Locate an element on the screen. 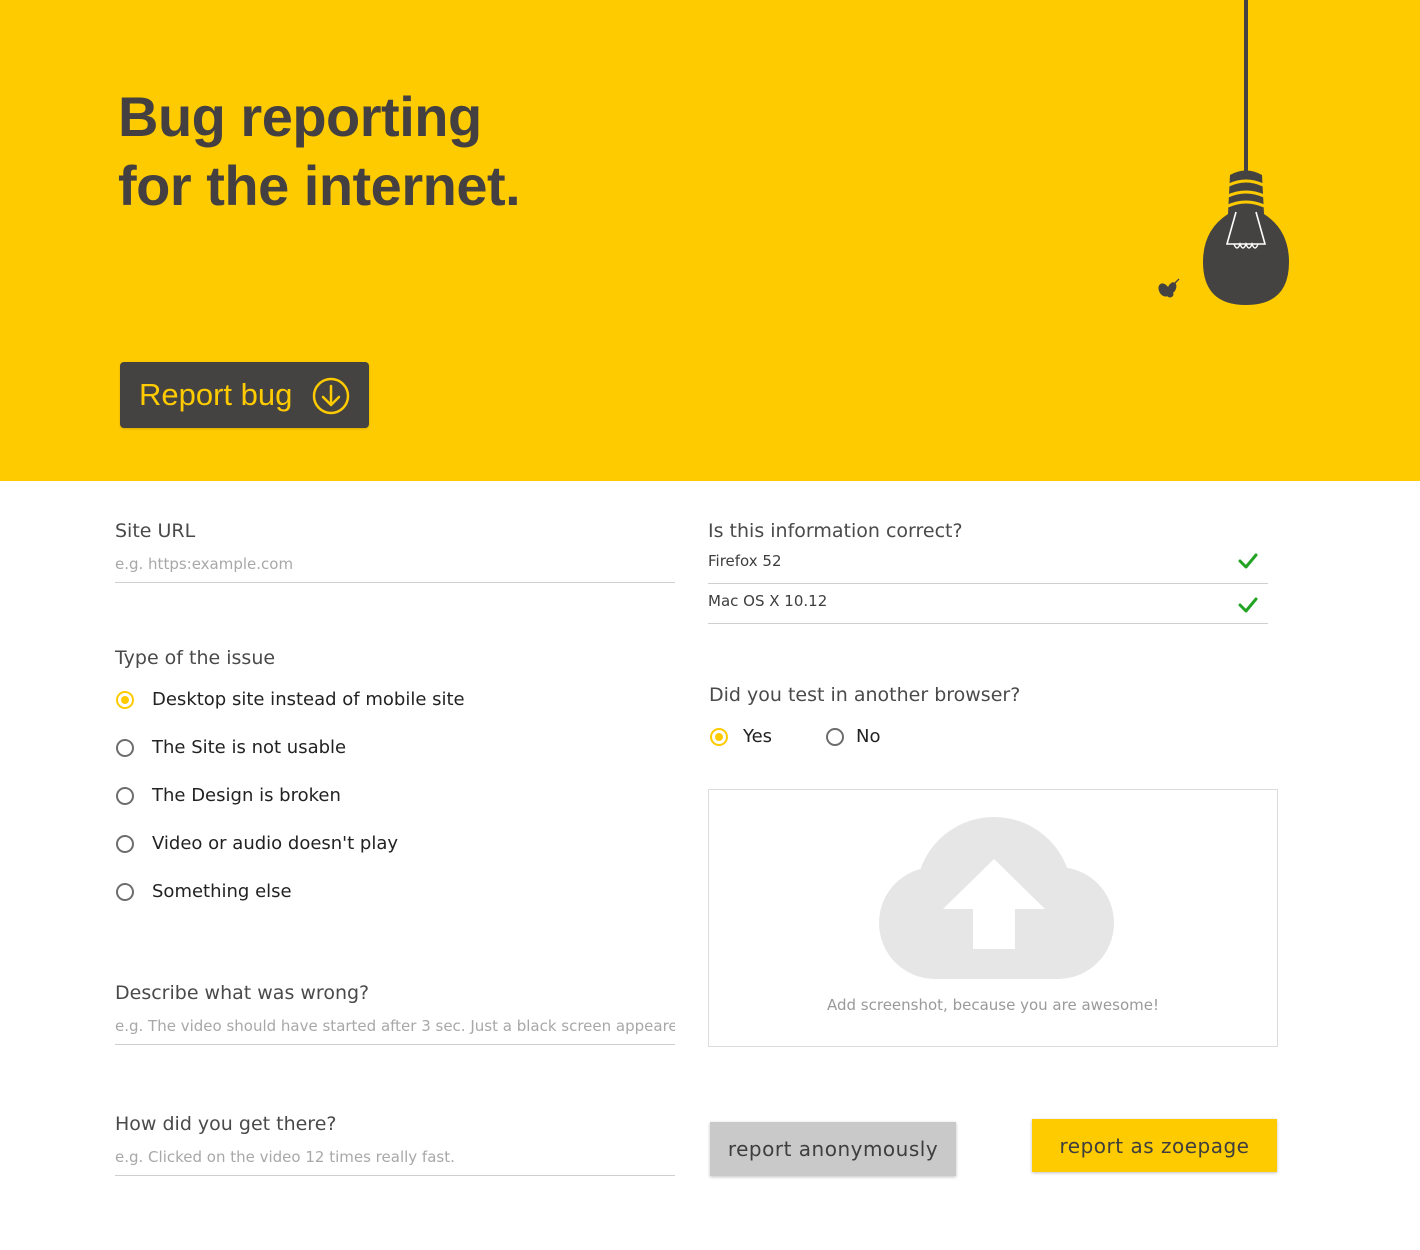 The height and width of the screenshot is (1250, 1420). browser-info-row: Firefox 52 is located at coordinates (988, 567).